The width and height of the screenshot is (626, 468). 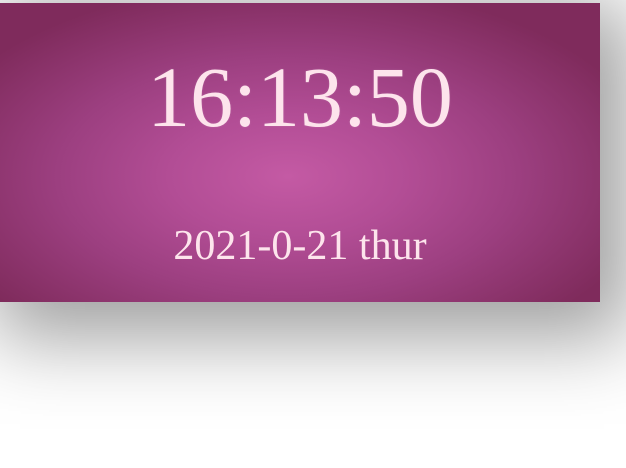 I want to click on clock-date: 2021-0-21 thur, so click(x=300, y=246).